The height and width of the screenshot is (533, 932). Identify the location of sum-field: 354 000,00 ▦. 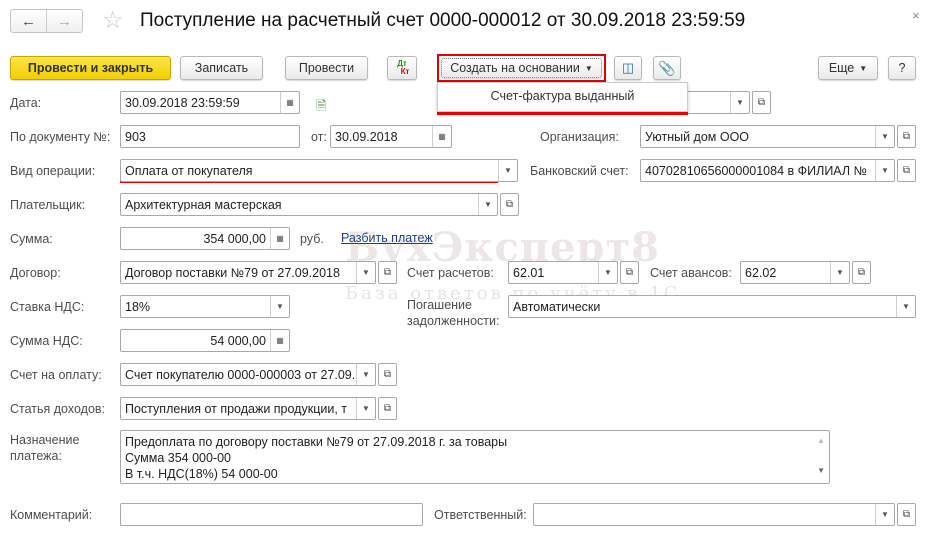
(205, 238).